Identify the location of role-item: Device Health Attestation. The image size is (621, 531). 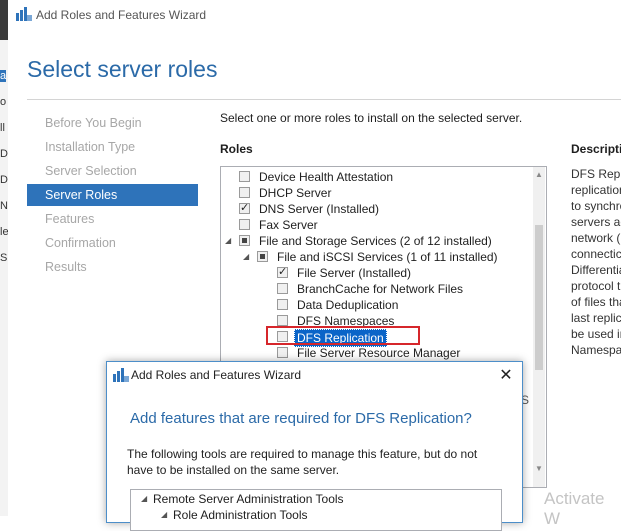
(381, 177).